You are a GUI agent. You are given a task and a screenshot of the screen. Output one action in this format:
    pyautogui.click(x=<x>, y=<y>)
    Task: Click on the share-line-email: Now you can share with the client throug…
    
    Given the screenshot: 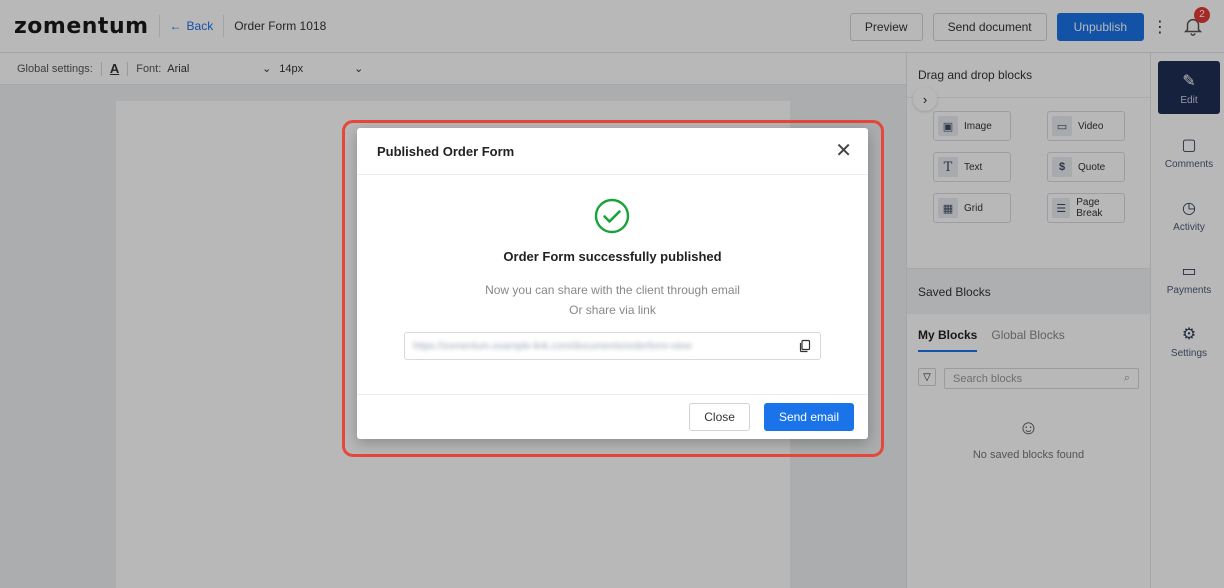 What is the action you would take?
    pyautogui.click(x=612, y=290)
    